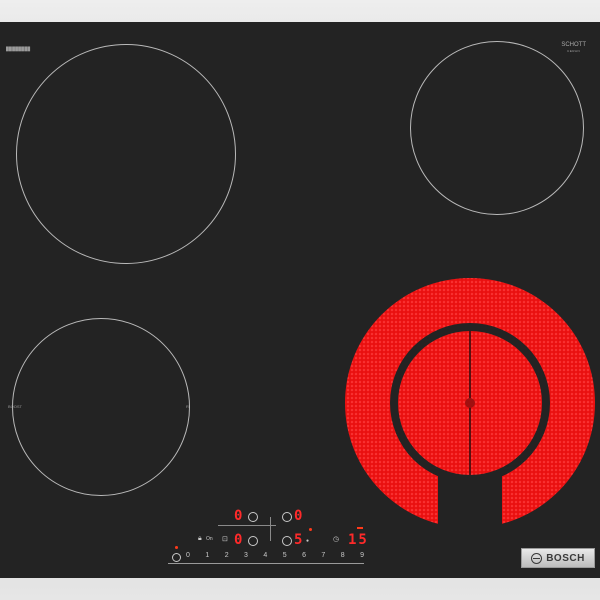  I want to click on slider-level-1: 1, so click(207, 555).